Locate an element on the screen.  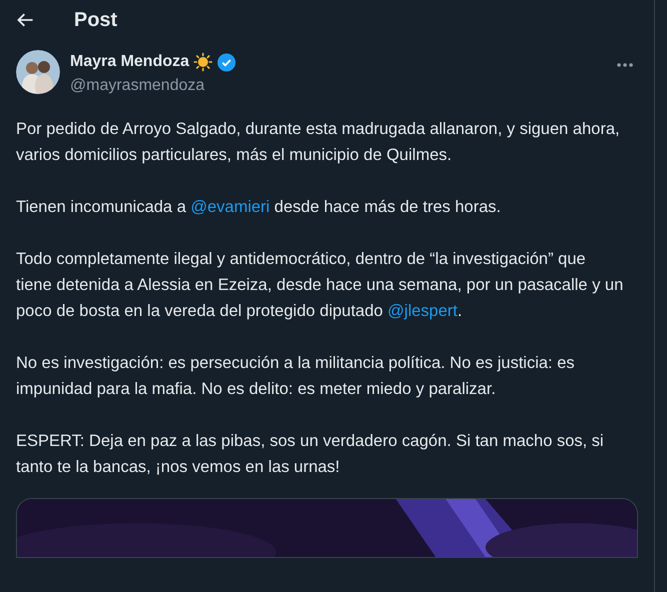
post-paragraph: No es investigación: es persecución a la militancia política. No es justicia: es impunidad para la mafia. No es delito: es meter miedo y paralizar. is located at coordinates (296, 376).